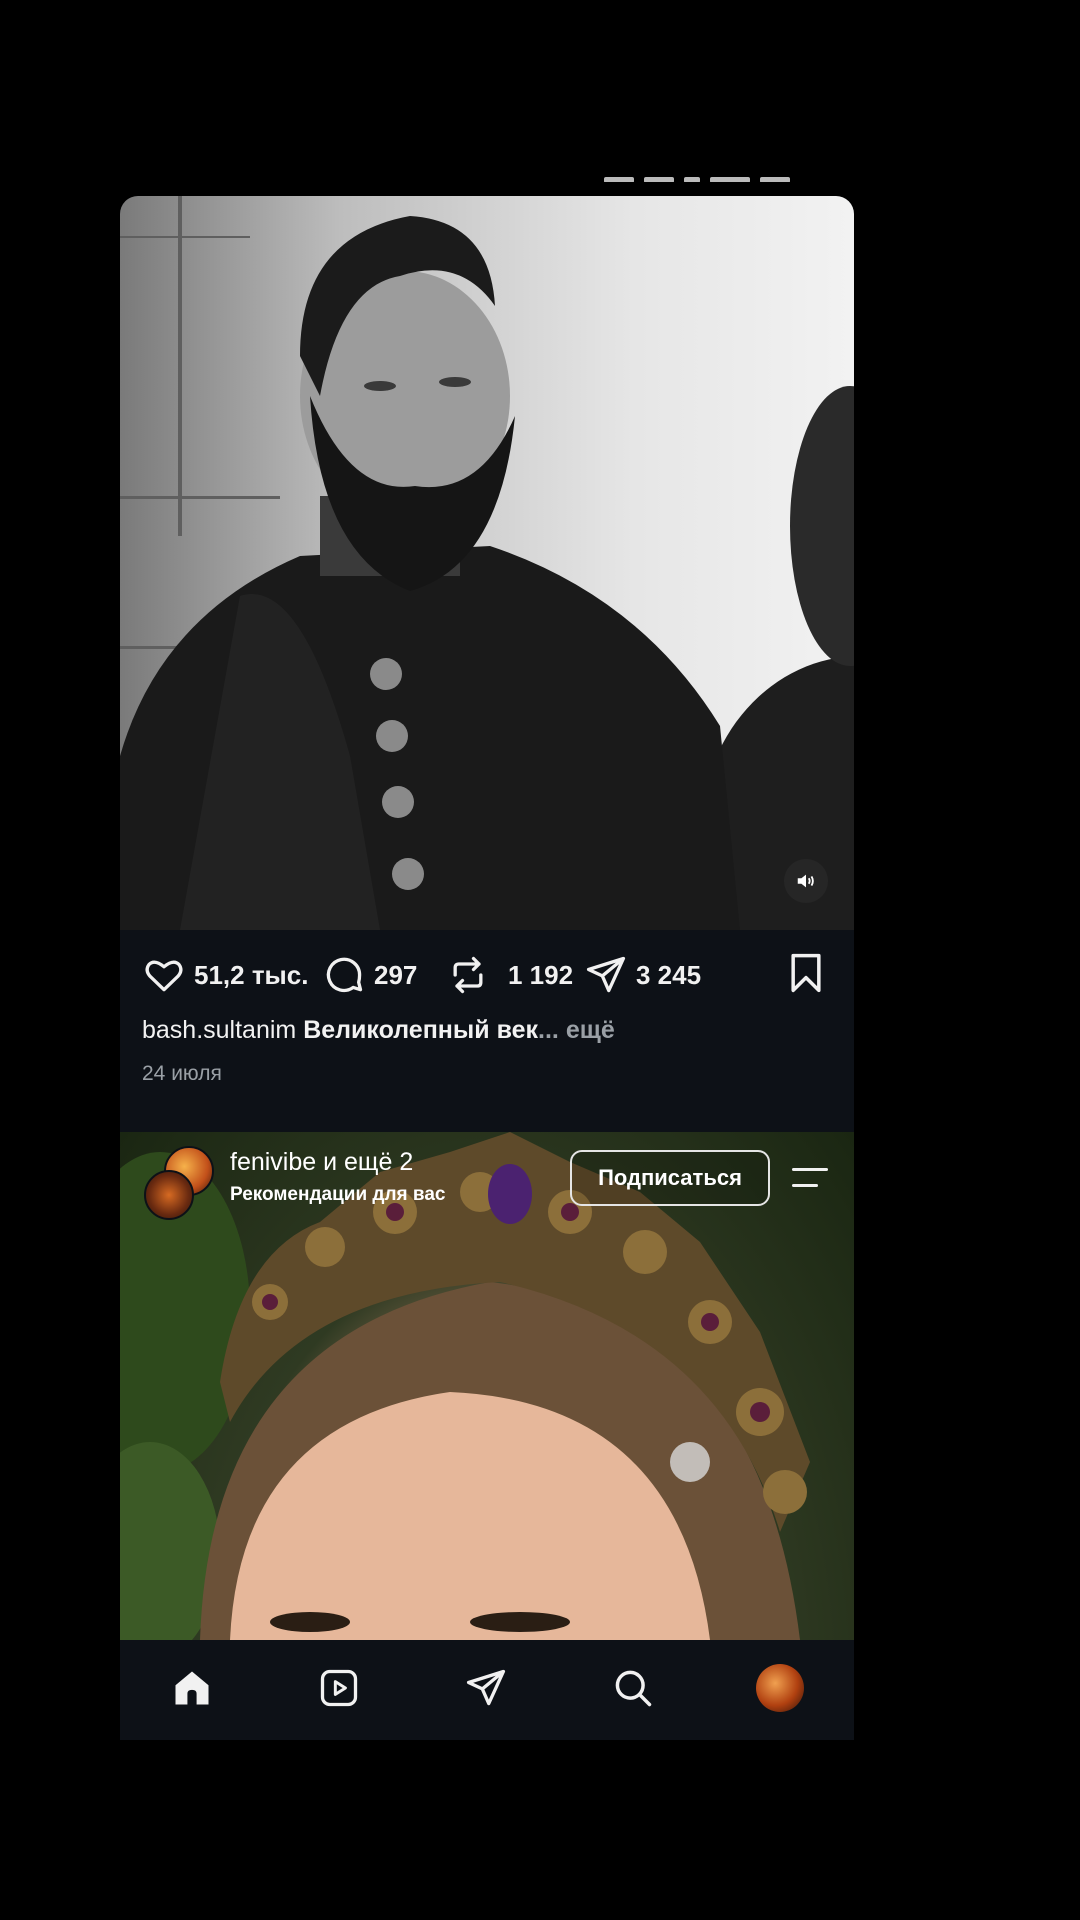  I want to click on like-count: 51,2 тыс., so click(251, 974).